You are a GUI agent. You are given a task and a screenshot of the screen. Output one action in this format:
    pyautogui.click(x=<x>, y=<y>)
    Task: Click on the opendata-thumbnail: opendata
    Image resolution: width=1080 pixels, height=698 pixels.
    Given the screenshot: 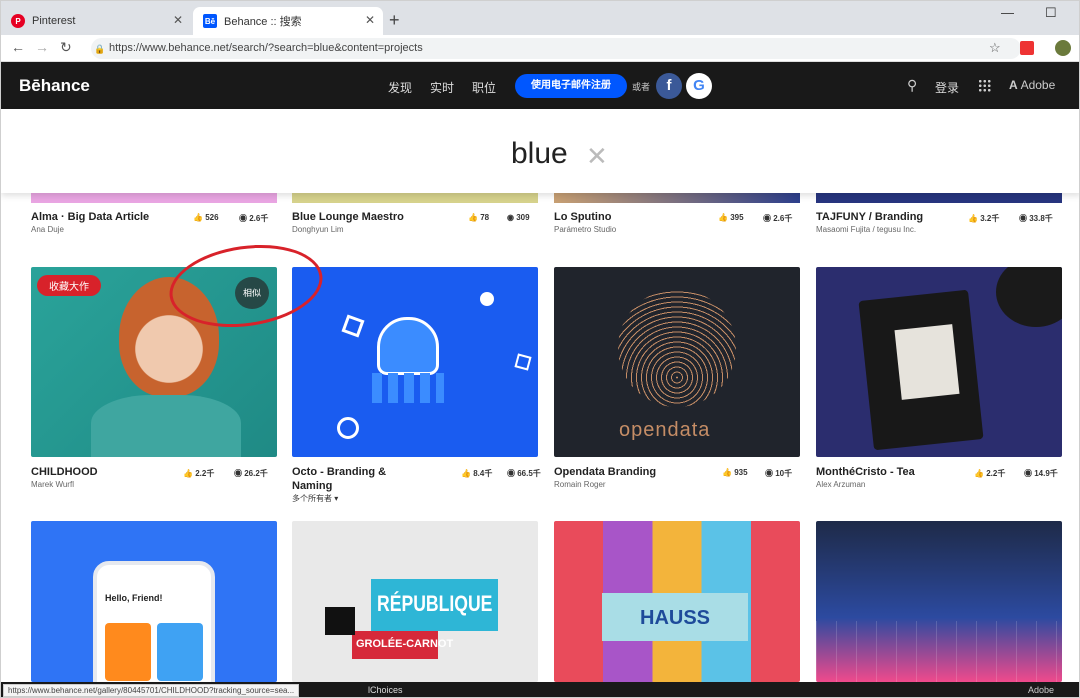 What is the action you would take?
    pyautogui.click(x=677, y=362)
    